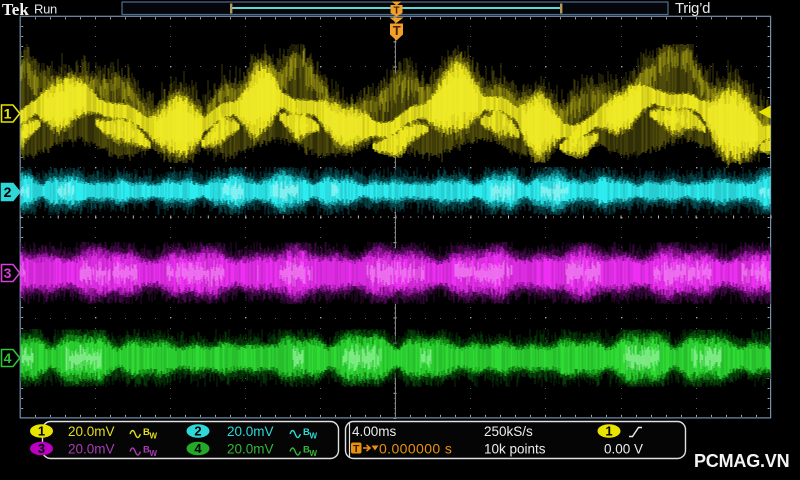 The image size is (800, 480). Describe the element at coordinates (692, 8) in the screenshot. I see `svg-text: Trig’d` at that location.